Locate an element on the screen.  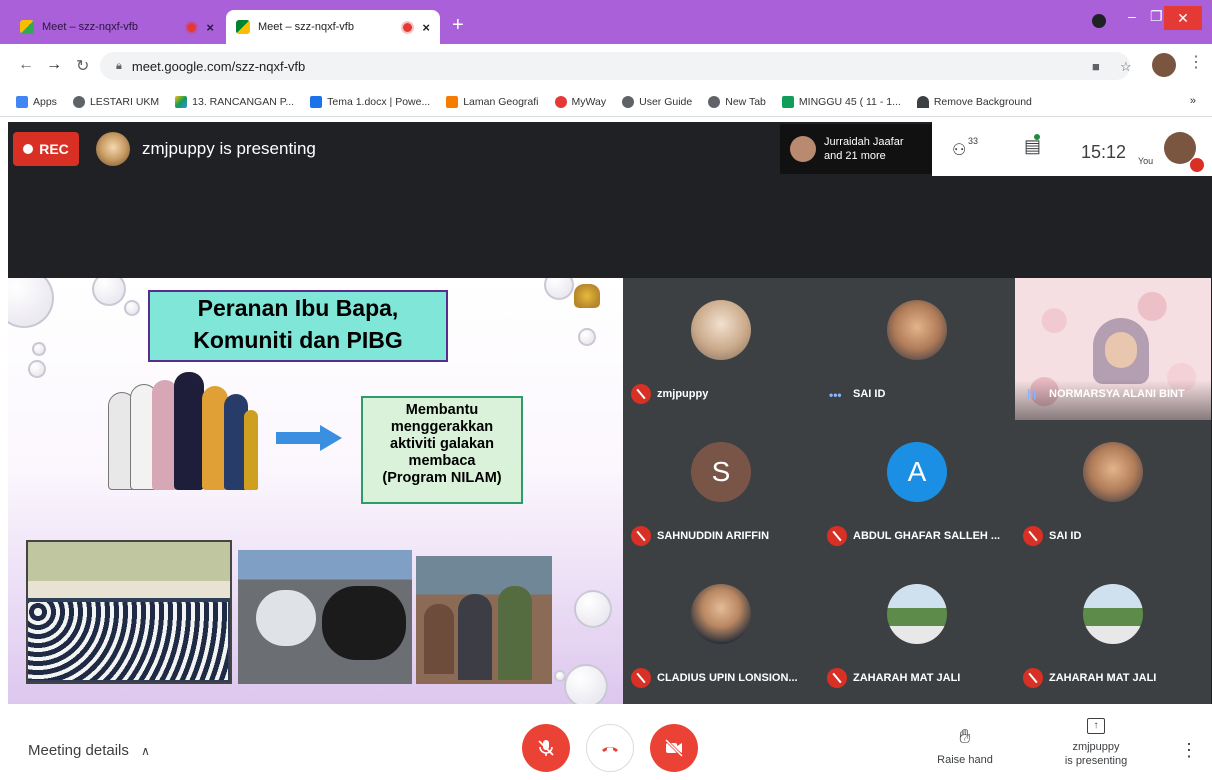
microphone-off-button is located at coordinates (546, 748).